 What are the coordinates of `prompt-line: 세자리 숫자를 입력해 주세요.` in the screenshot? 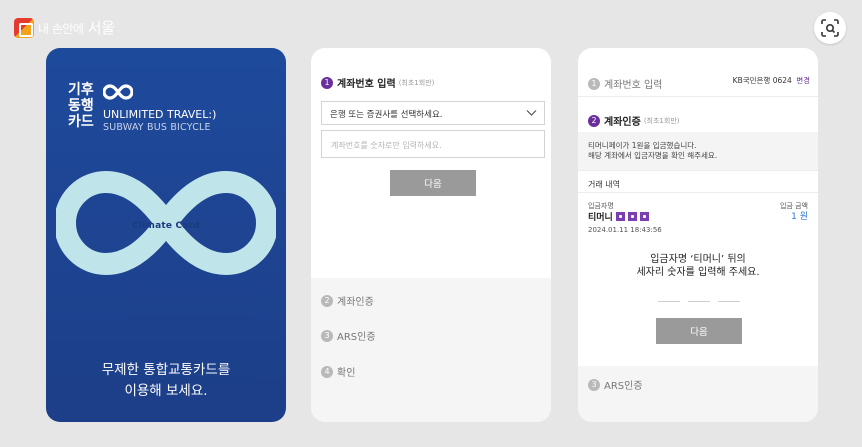 It's located at (698, 272).